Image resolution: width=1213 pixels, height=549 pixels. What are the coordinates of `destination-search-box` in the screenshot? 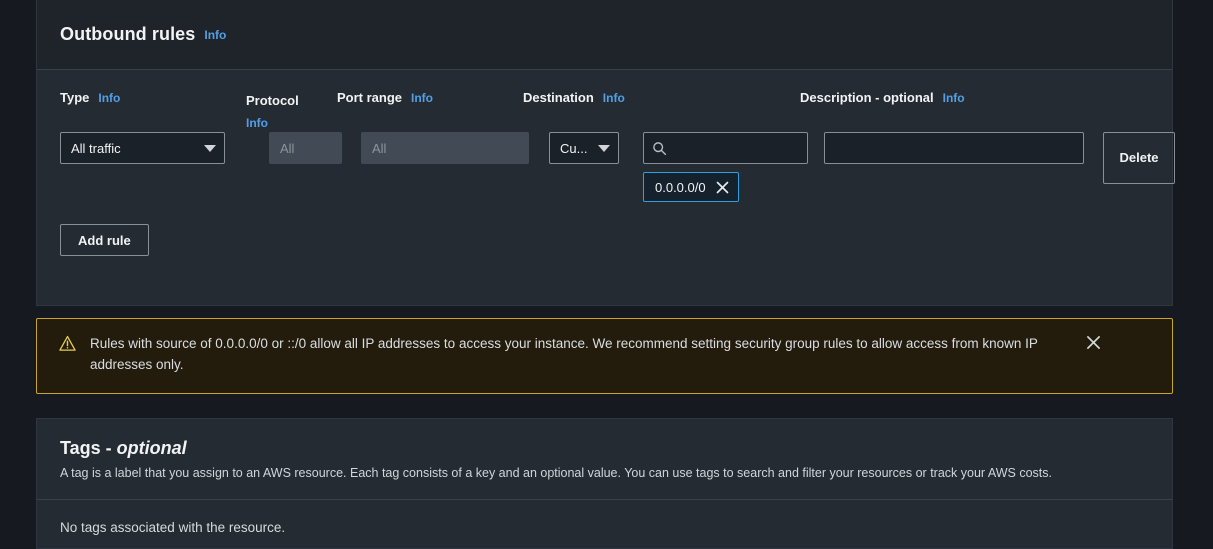 It's located at (725, 148).